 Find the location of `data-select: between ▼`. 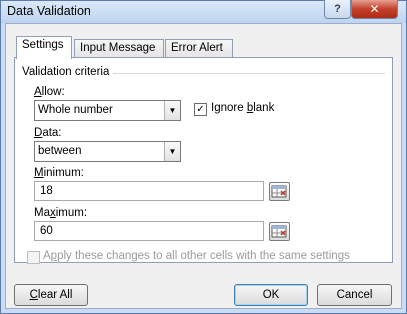

data-select: between ▼ is located at coordinates (107, 151).